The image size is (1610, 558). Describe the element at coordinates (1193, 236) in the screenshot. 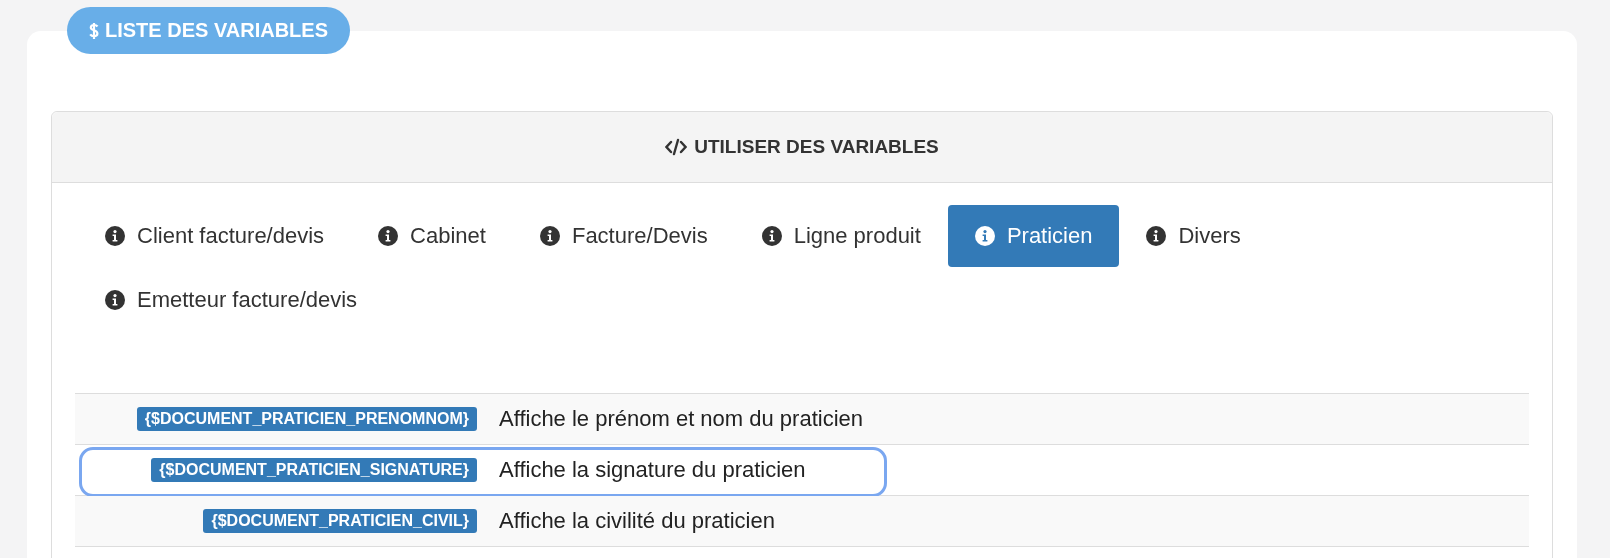

I see `tab: Divers` at that location.